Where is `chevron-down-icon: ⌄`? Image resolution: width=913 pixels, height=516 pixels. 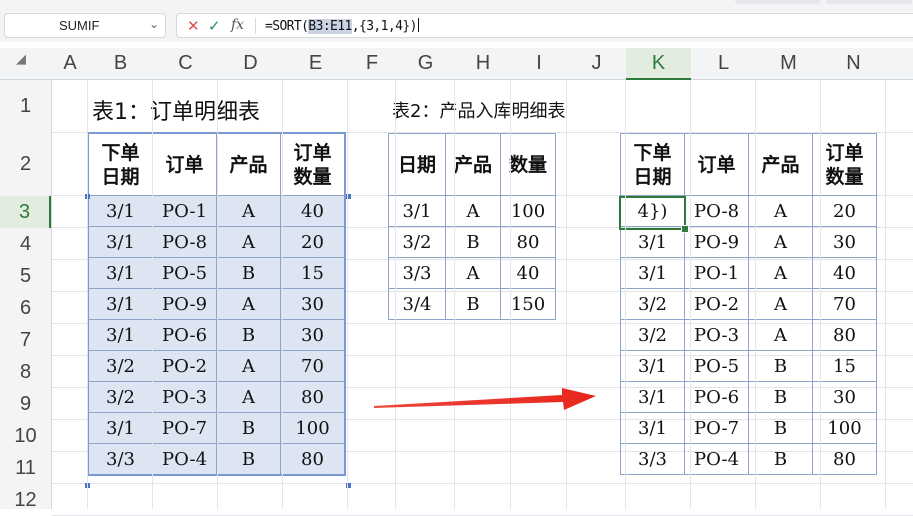 chevron-down-icon: ⌄ is located at coordinates (154, 24).